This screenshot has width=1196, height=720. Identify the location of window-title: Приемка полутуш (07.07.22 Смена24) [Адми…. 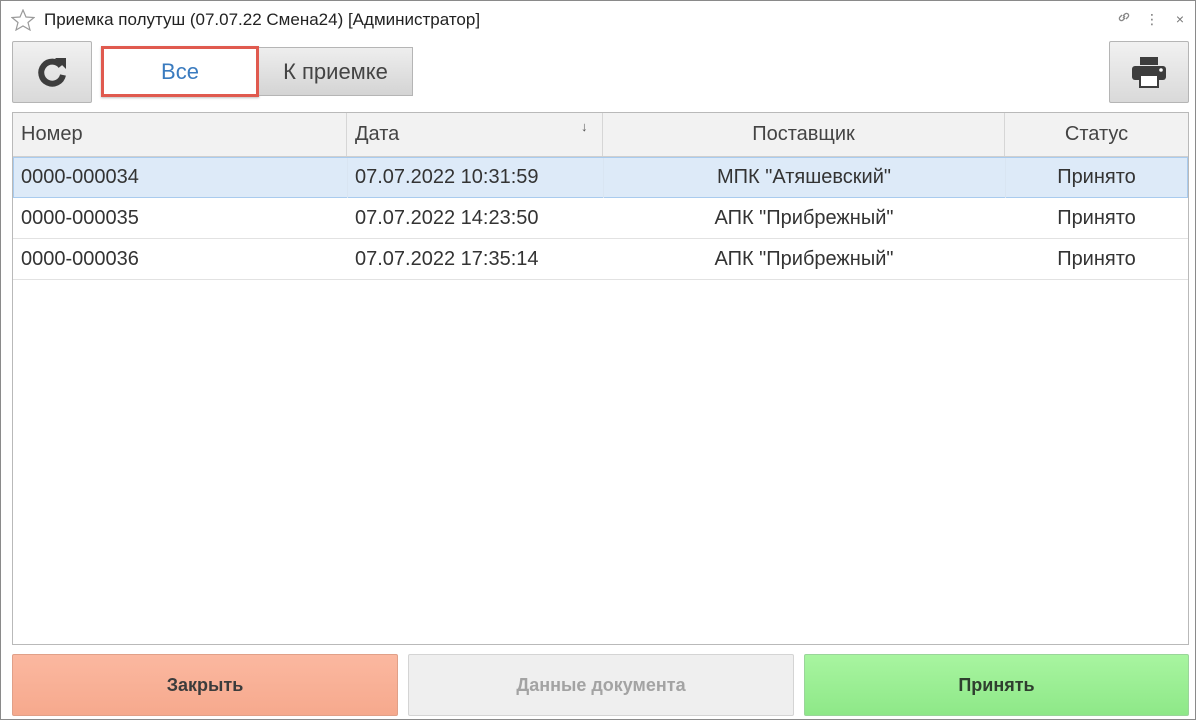
(262, 19).